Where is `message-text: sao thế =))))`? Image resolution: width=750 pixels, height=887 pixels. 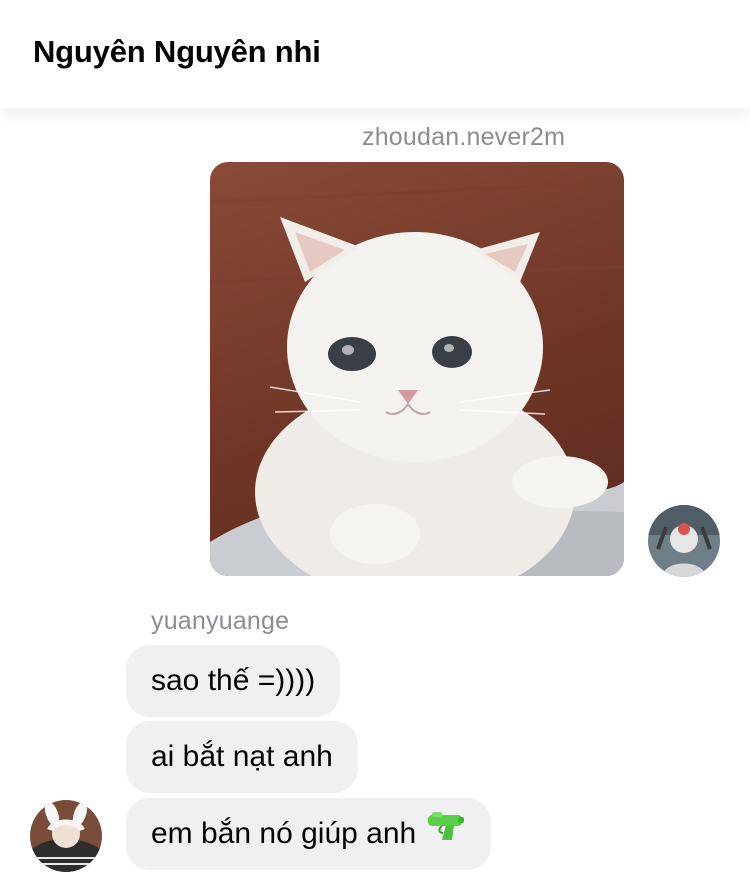
message-text: sao thế =)))) is located at coordinates (233, 680).